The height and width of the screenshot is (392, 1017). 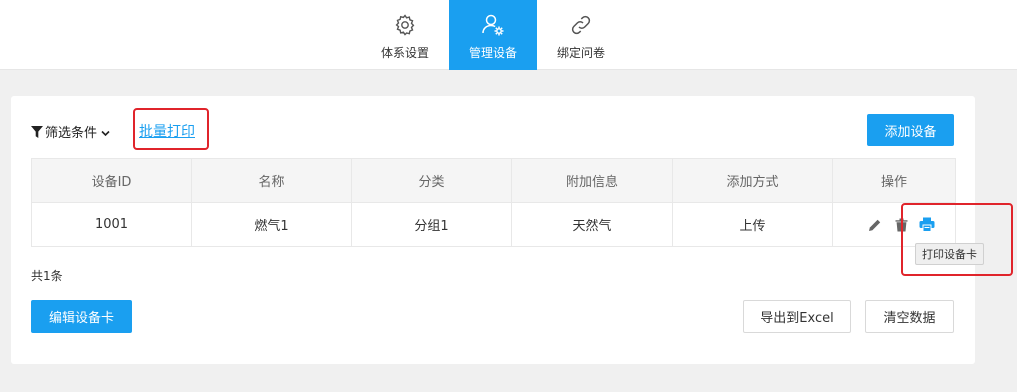 I want to click on tab-label: 管理设备, so click(x=492, y=53).